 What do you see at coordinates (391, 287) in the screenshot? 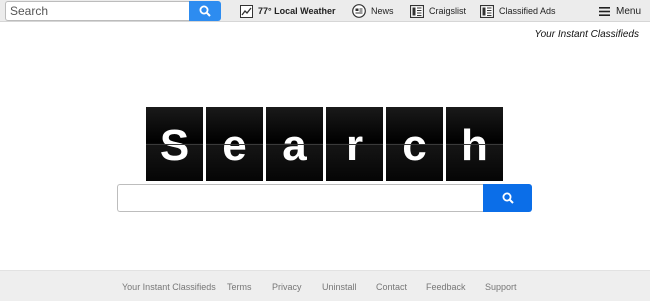
I see `footer-link-contact: Contact` at bounding box center [391, 287].